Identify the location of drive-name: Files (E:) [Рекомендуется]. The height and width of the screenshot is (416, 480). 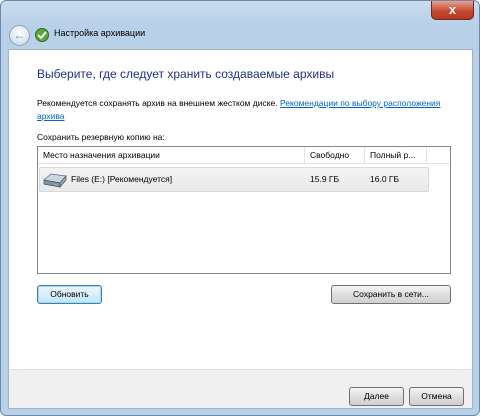
(122, 179).